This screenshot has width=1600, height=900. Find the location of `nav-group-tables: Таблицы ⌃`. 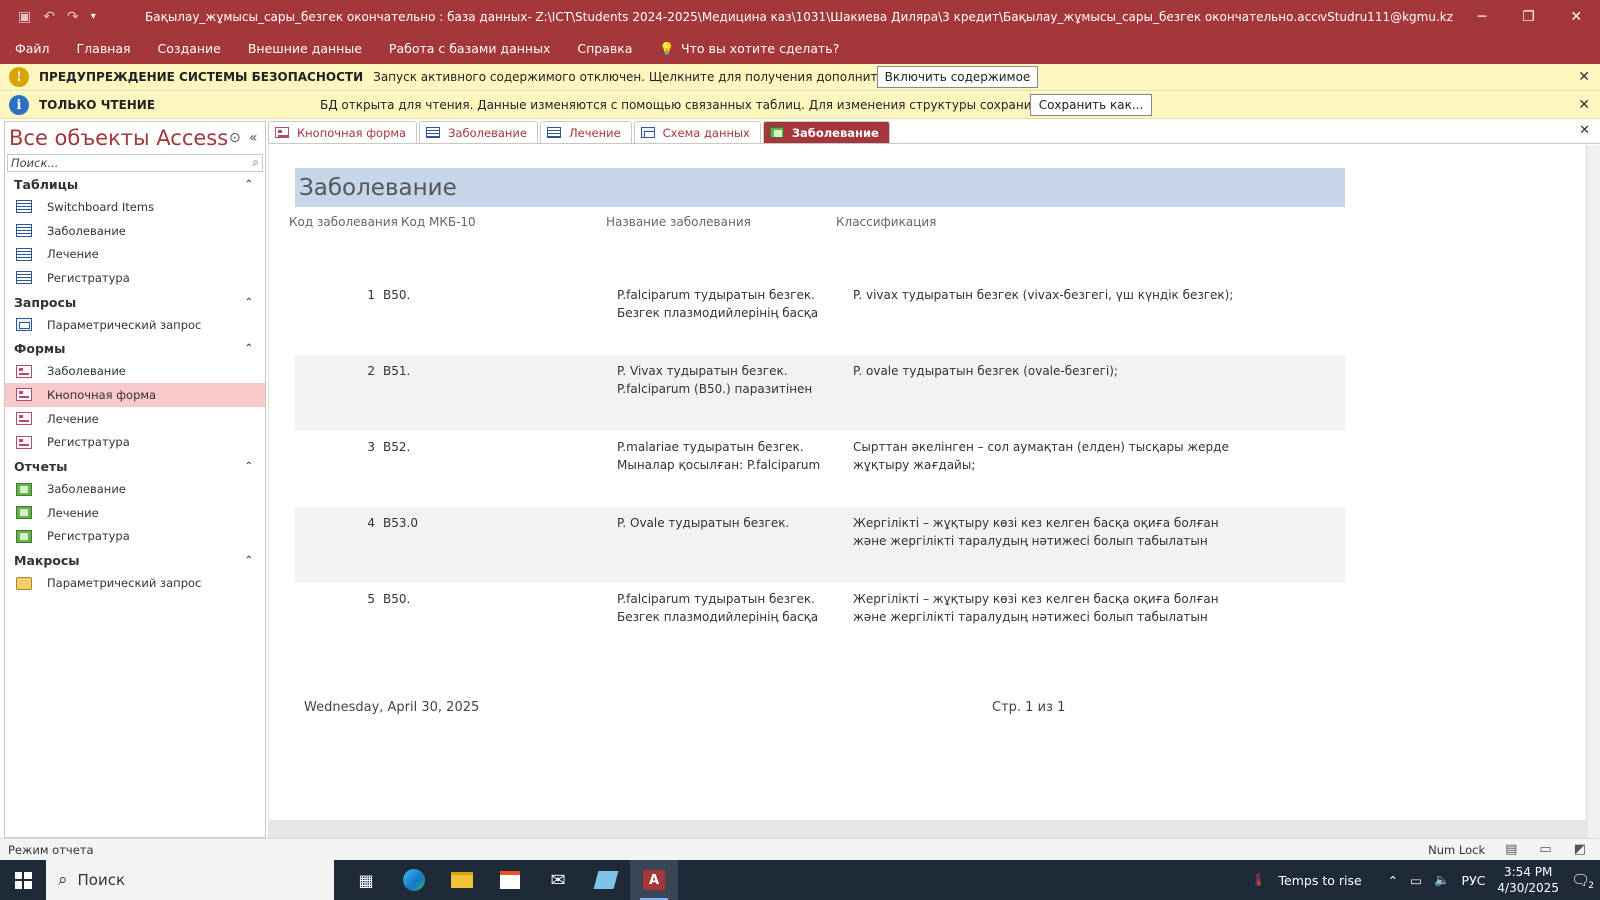

nav-group-tables: Таблицы ⌃ is located at coordinates (135, 184).